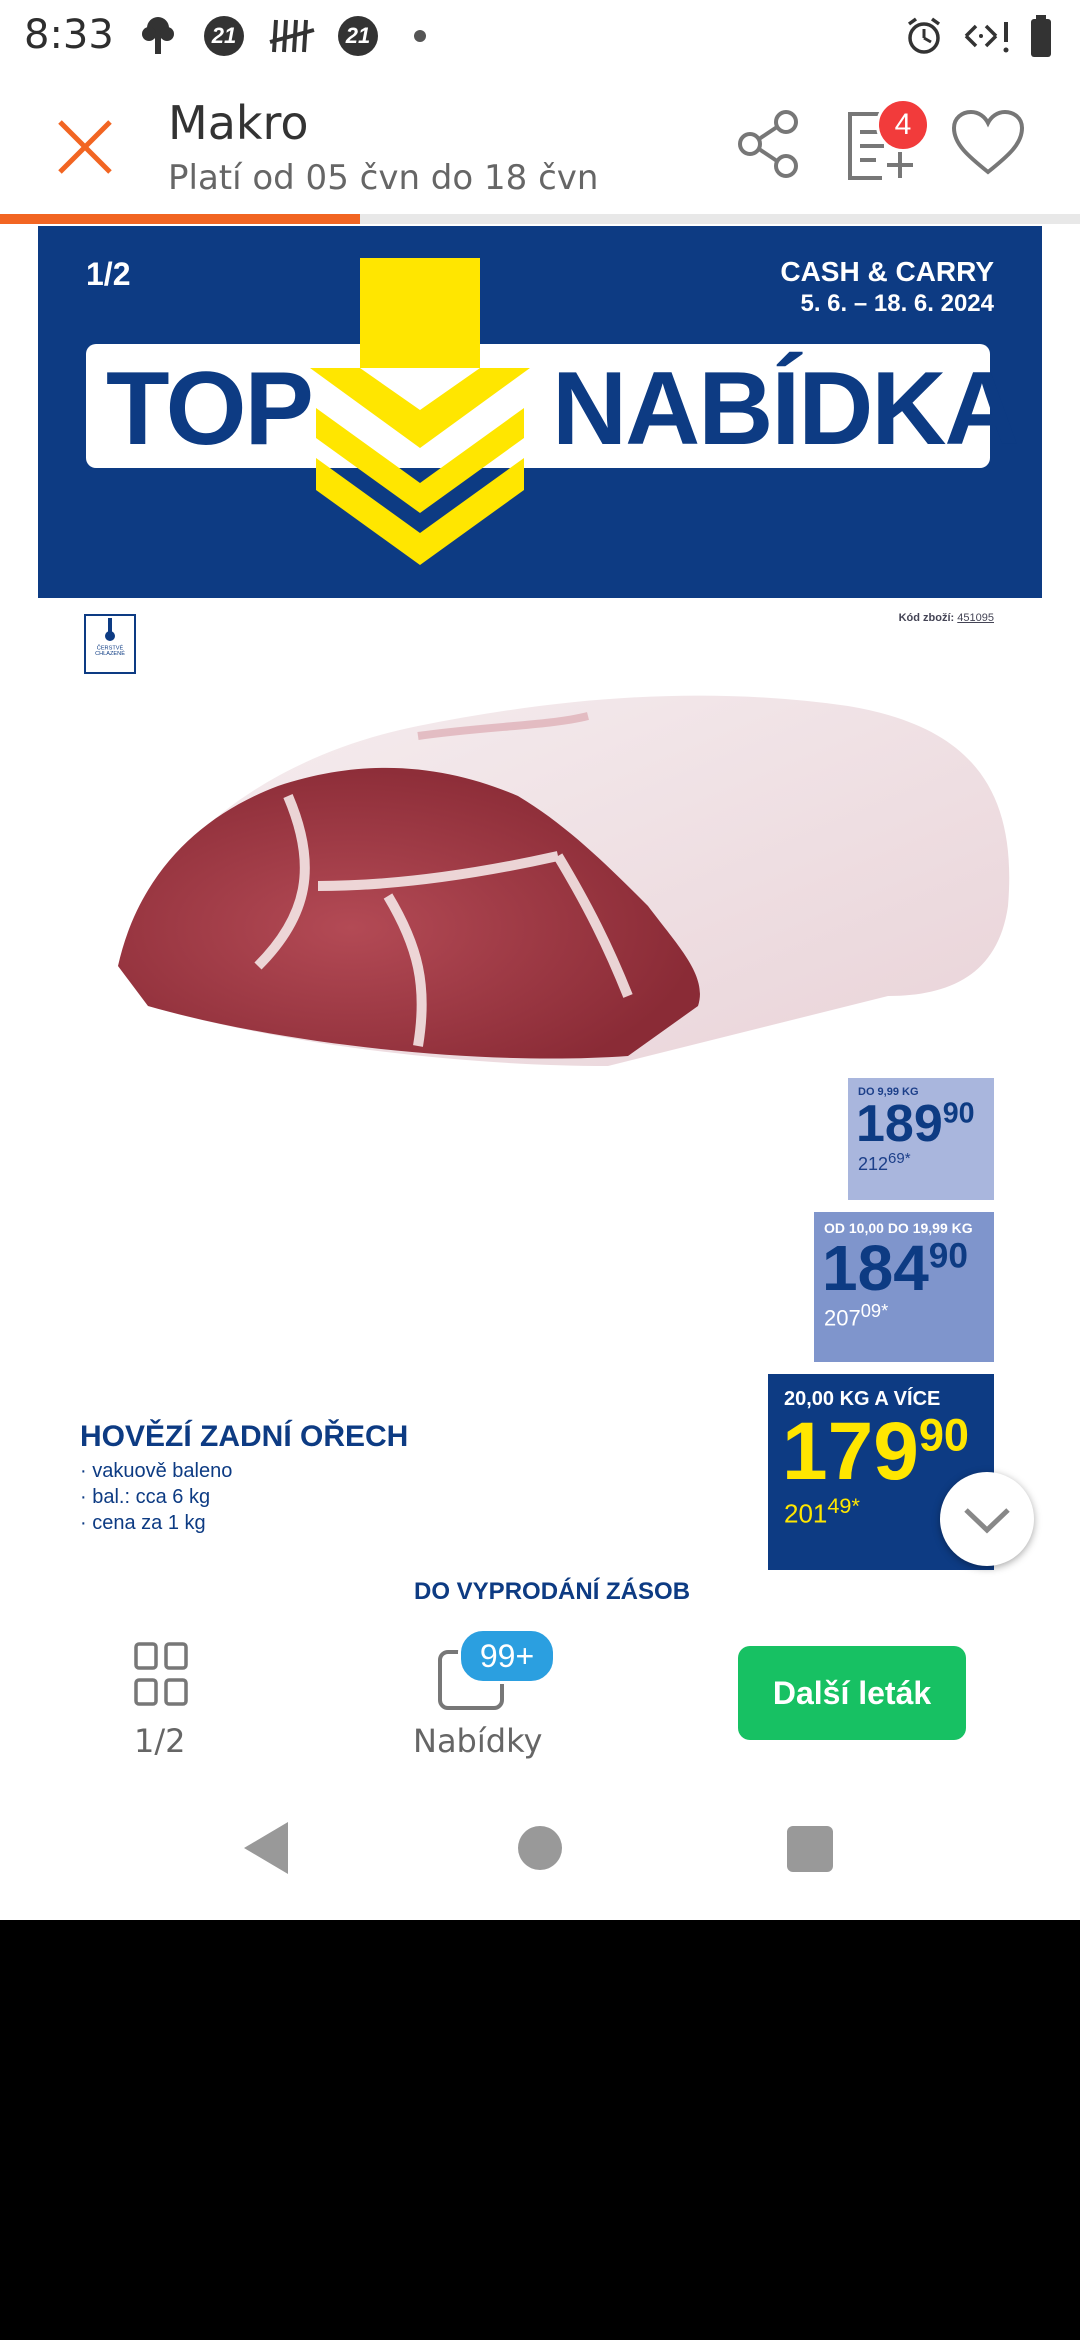 The image size is (1080, 2340). I want to click on clearance-note: DO VYPRODÁNÍ ZÁSOB, so click(552, 1591).